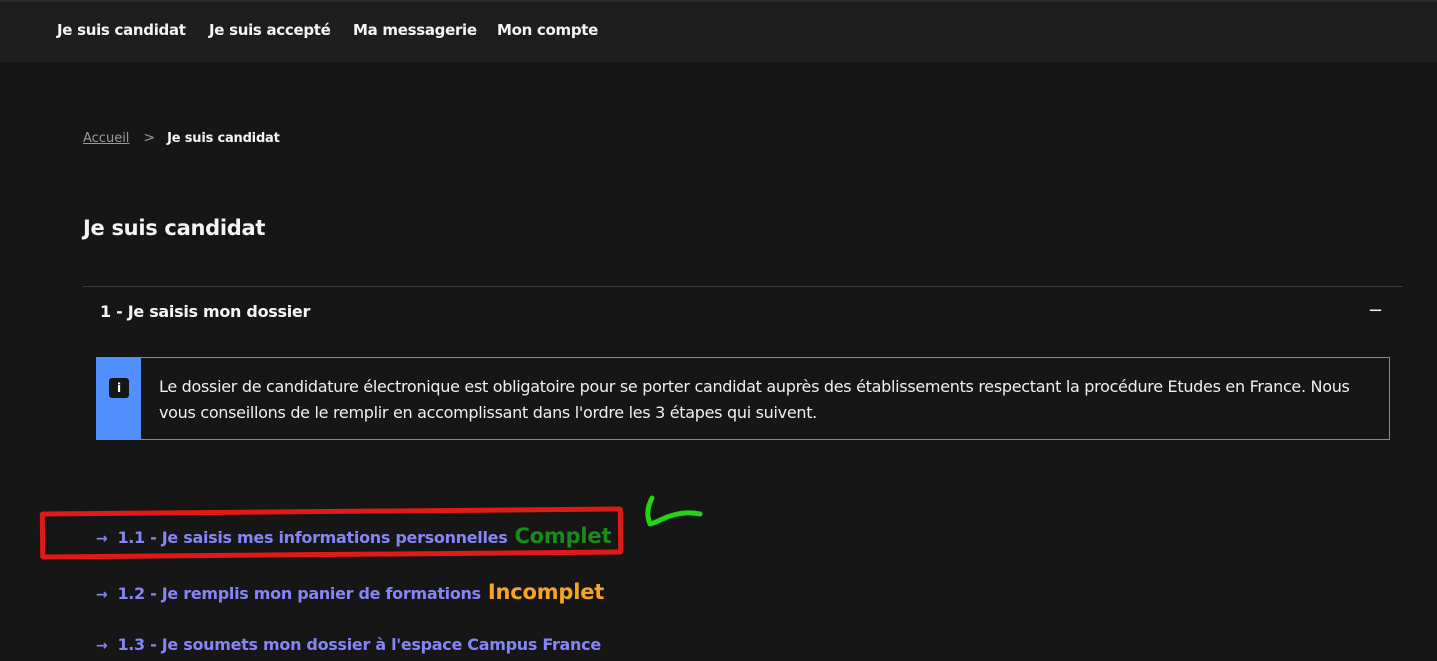 This screenshot has width=1437, height=661. What do you see at coordinates (331, 533) in the screenshot?
I see `annotation-red-box` at bounding box center [331, 533].